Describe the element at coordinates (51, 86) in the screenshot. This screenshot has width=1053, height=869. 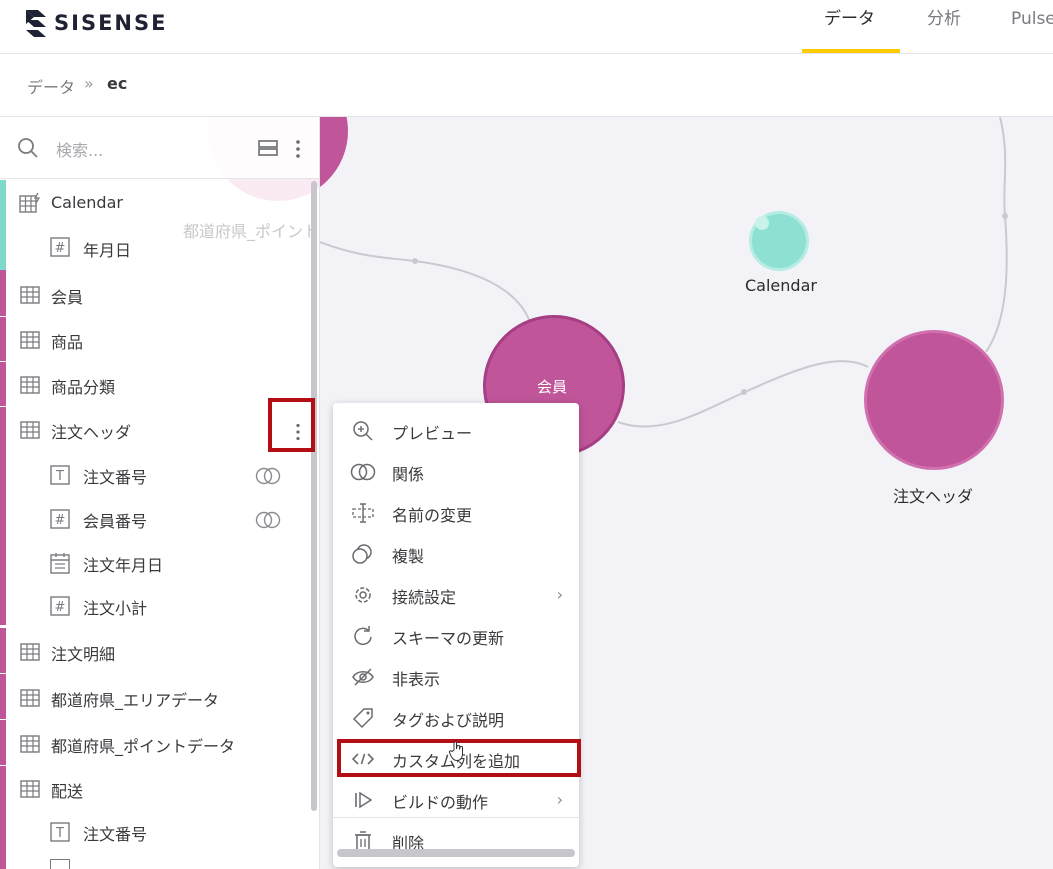
I see `breadcrumb-root: データ` at that location.